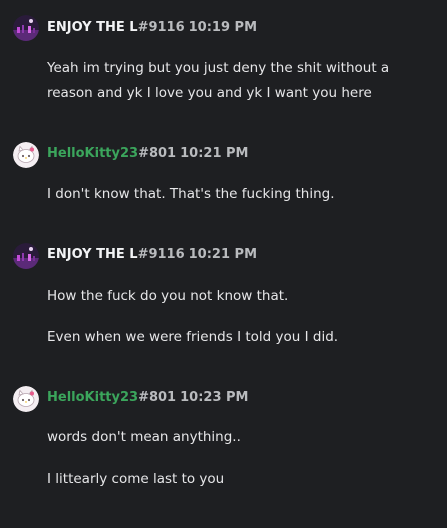  I want to click on message-text: words don't mean anything.., so click(144, 437).